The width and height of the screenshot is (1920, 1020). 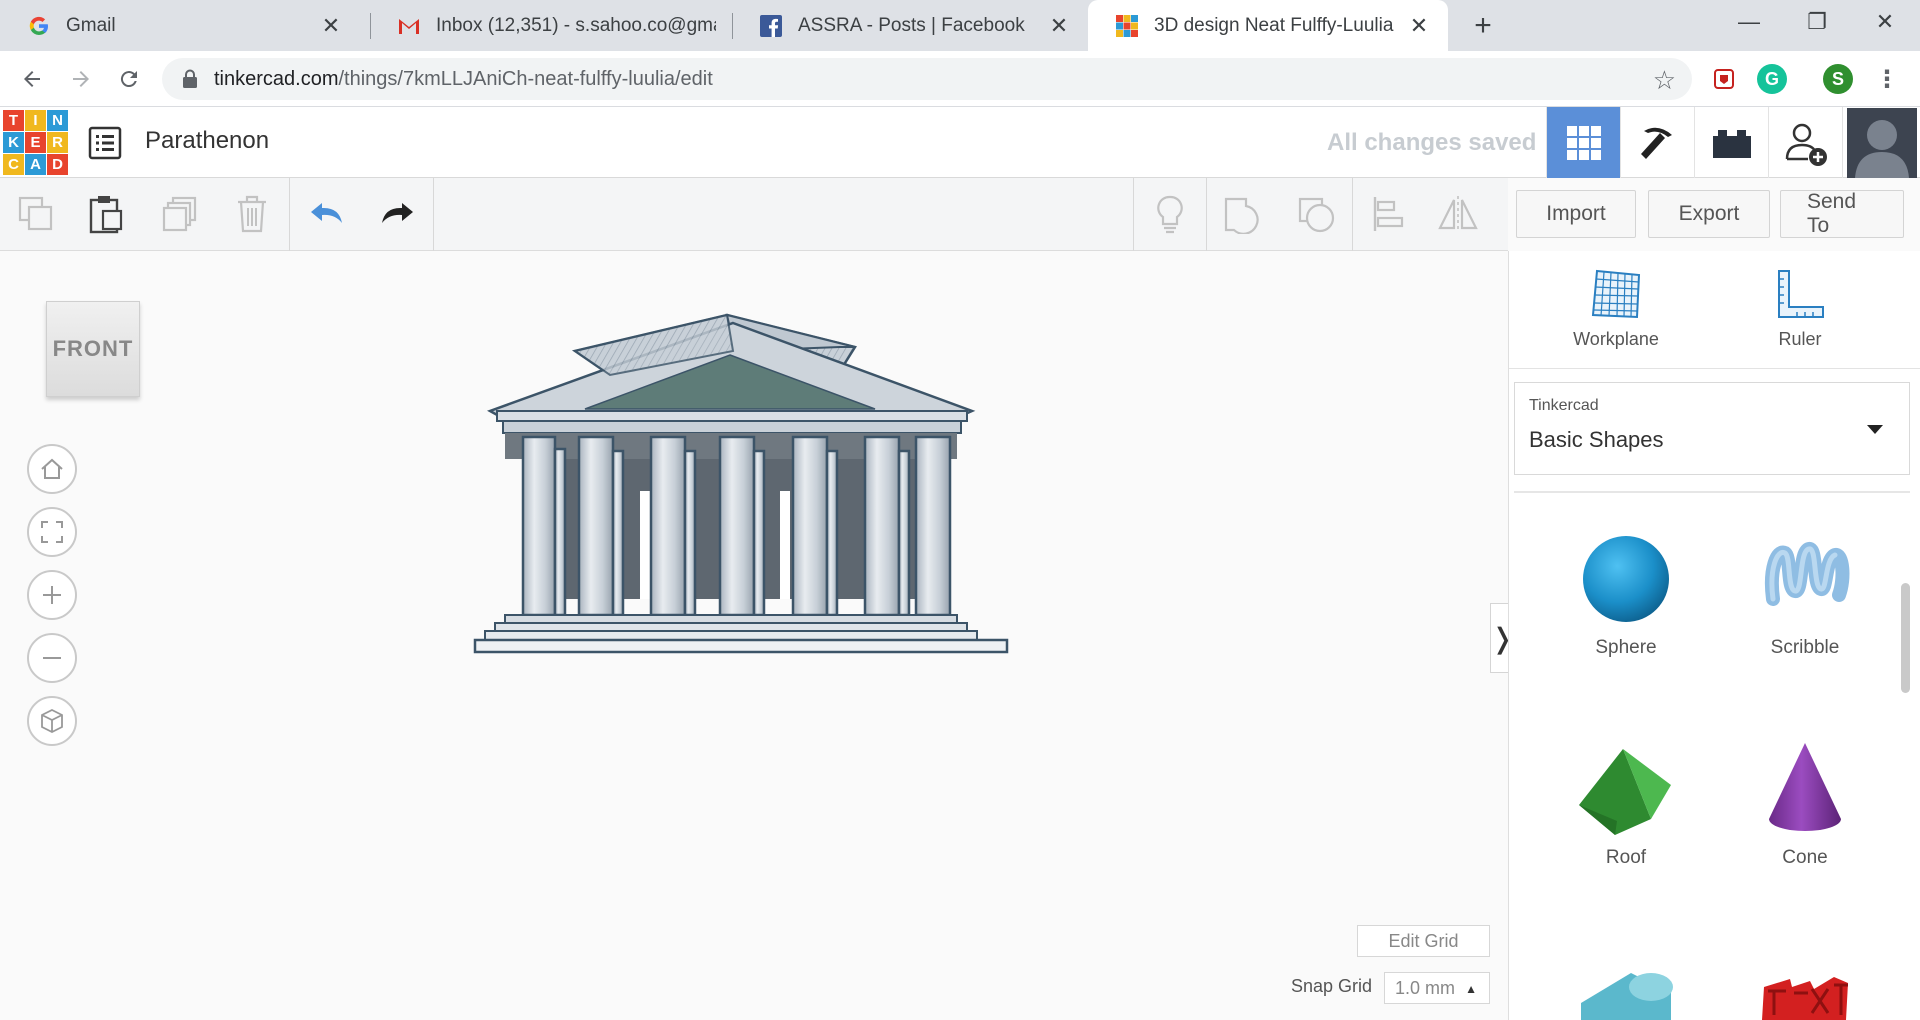 What do you see at coordinates (1626, 804) in the screenshot?
I see `shape-roof: Roof` at bounding box center [1626, 804].